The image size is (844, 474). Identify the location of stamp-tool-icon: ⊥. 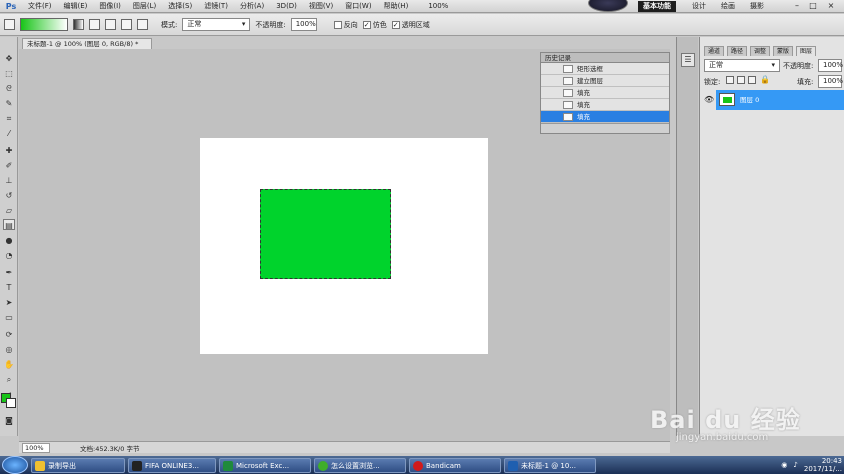
(9, 180).